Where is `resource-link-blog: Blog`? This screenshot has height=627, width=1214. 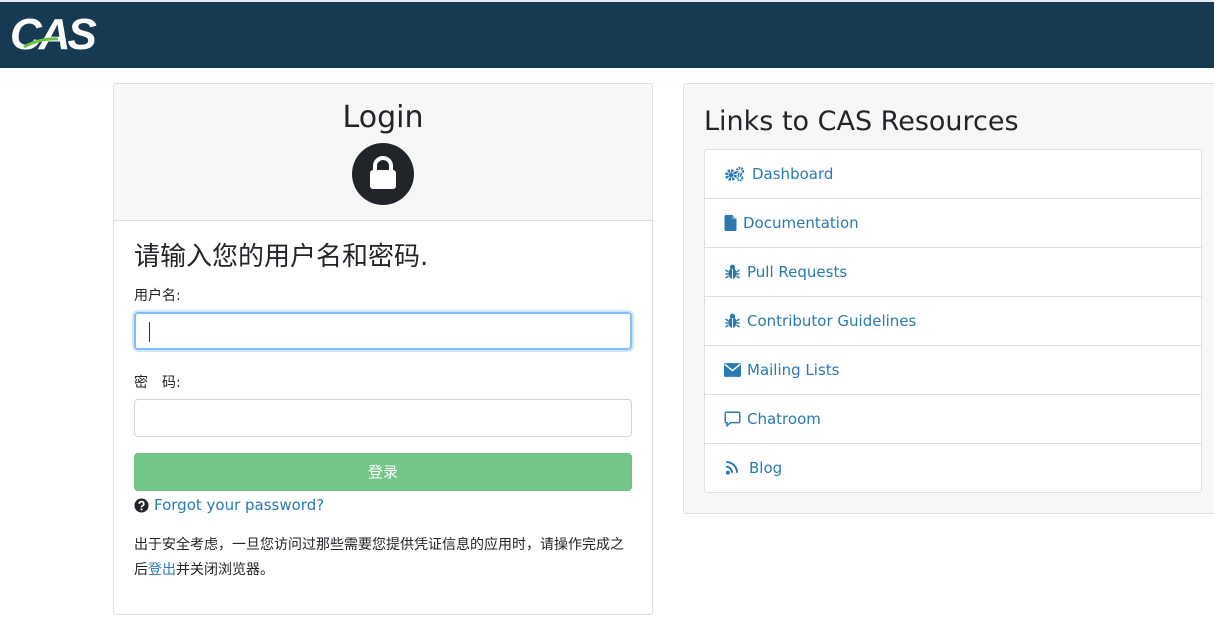 resource-link-blog: Blog is located at coordinates (953, 468).